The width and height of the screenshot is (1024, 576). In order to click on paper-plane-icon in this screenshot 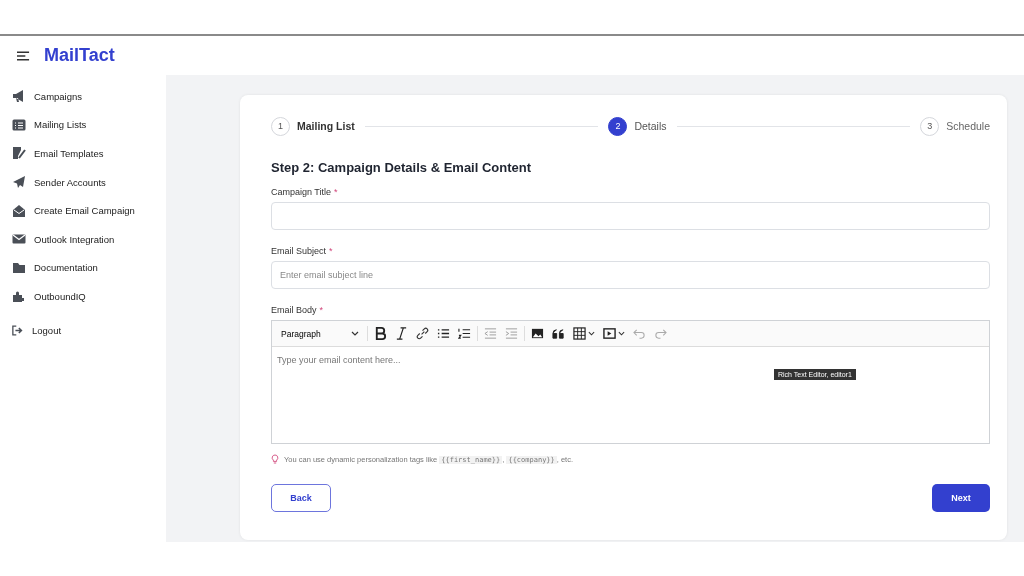, I will do `click(19, 182)`.